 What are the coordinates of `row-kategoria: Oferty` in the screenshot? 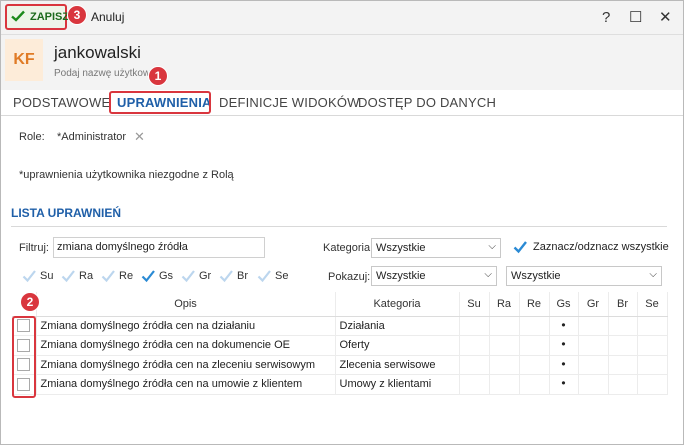 It's located at (397, 345).